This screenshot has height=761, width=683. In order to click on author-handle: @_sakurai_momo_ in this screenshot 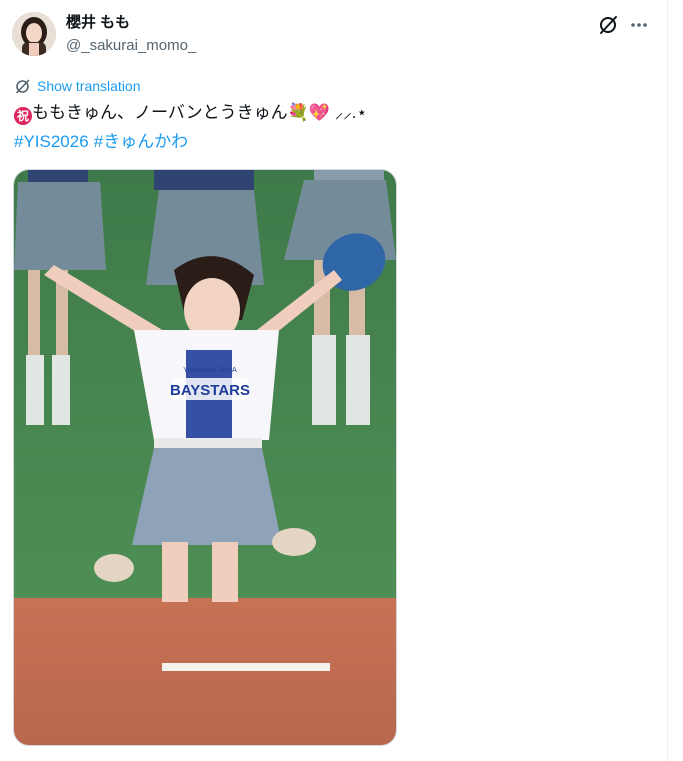, I will do `click(131, 46)`.